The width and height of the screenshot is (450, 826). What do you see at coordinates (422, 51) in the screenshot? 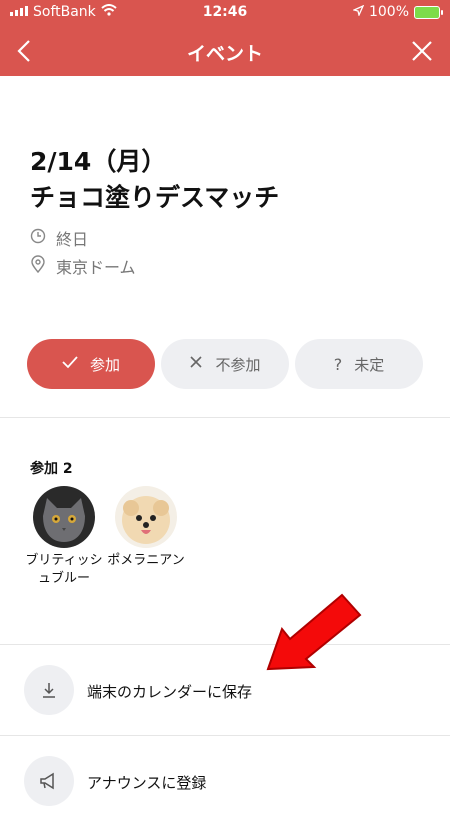
I see `close-icon` at bounding box center [422, 51].